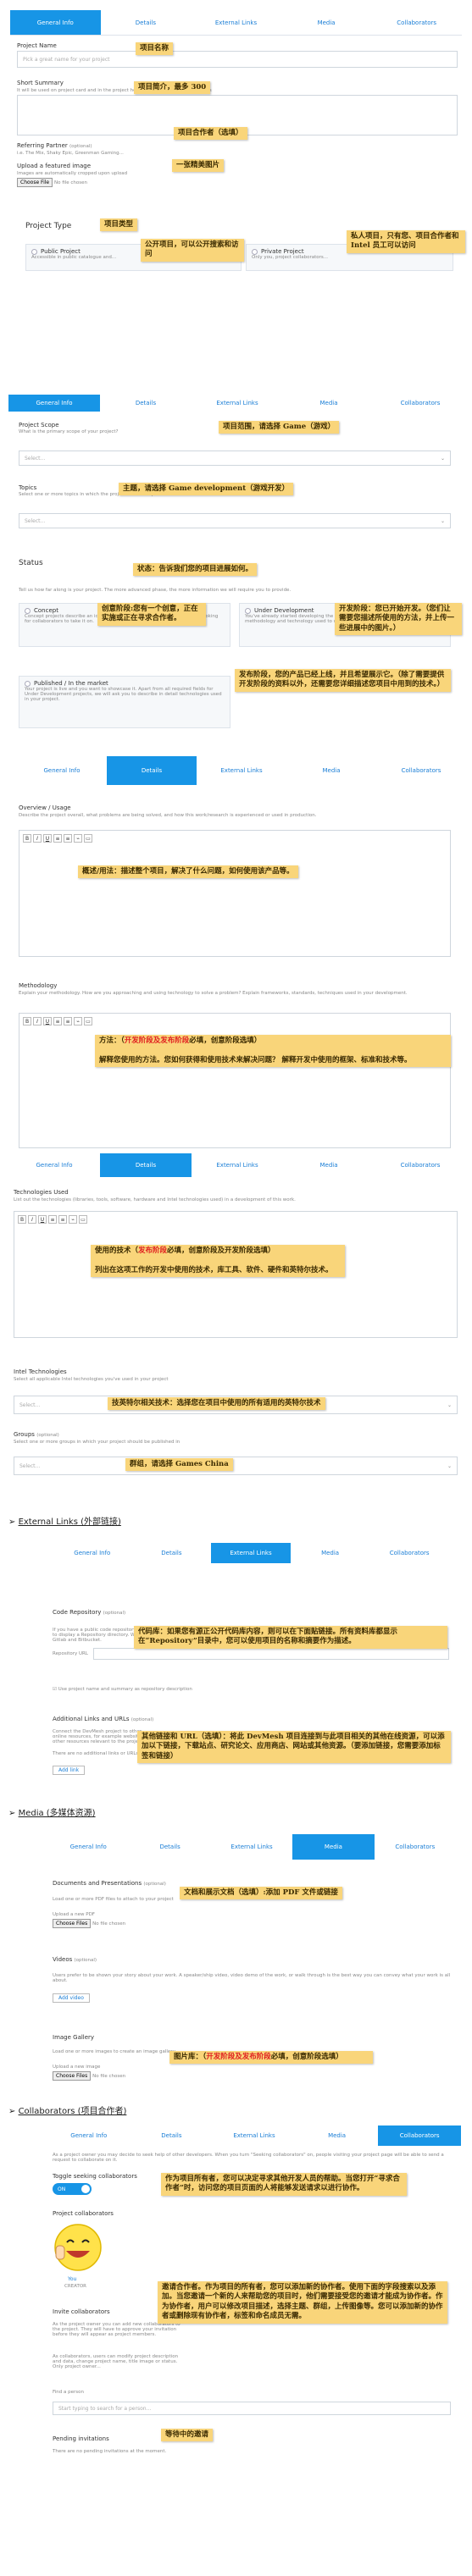 This screenshot has height=2576, width=472. Describe the element at coordinates (255, 252) in the screenshot. I see `private-radio` at that location.